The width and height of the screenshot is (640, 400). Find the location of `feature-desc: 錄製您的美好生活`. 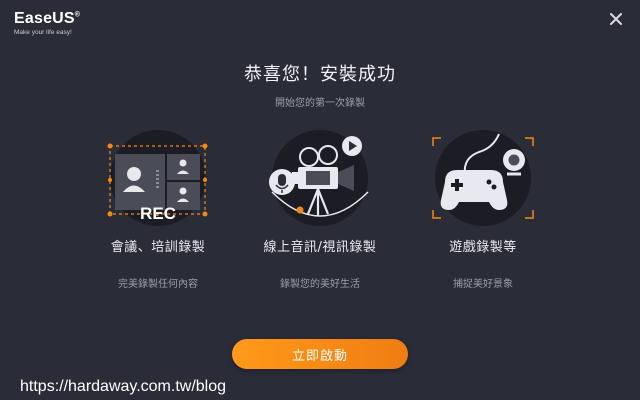

feature-desc: 錄製您的美好生活 is located at coordinates (320, 284).